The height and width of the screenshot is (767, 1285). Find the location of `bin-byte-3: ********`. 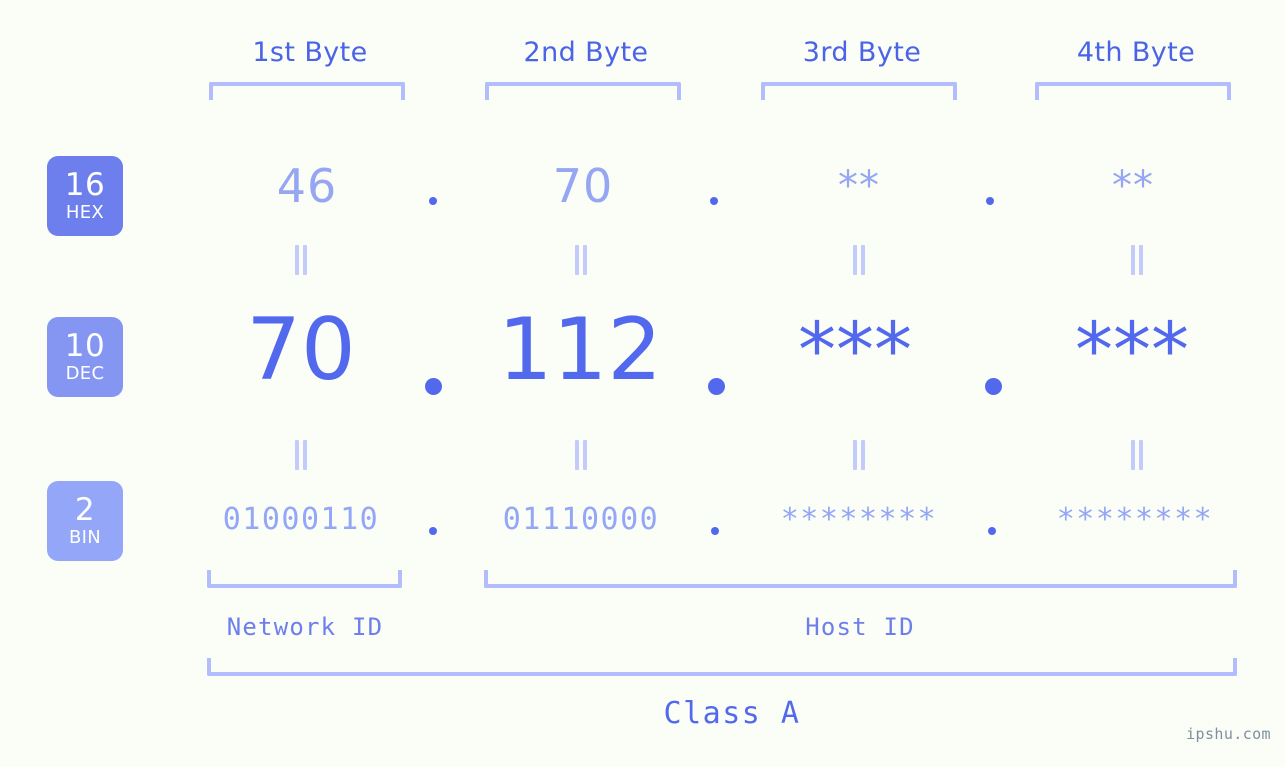

bin-byte-3: ******** is located at coordinates (859, 519).